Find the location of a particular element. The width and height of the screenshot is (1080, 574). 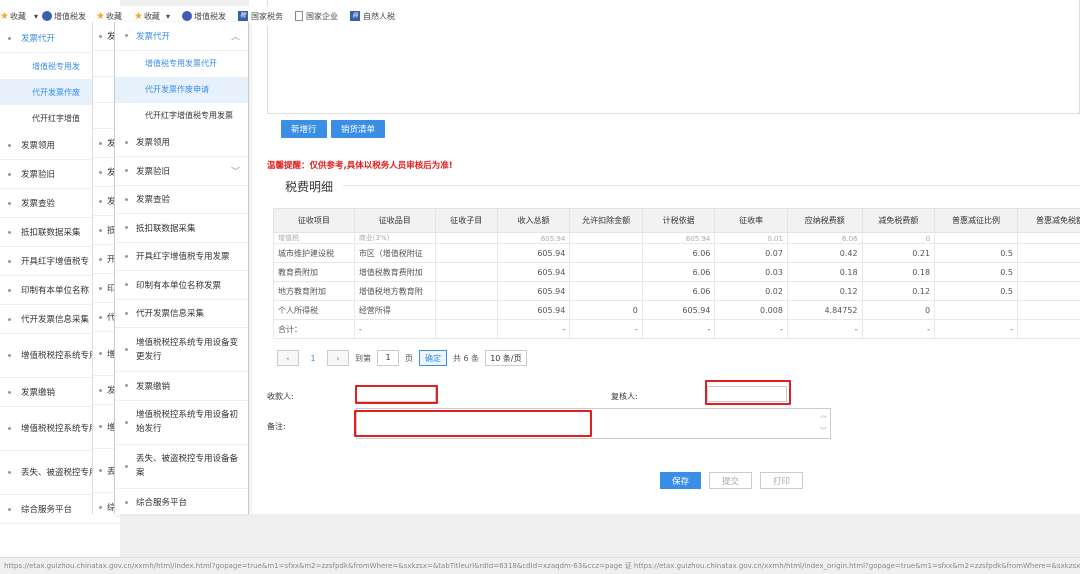

next-page-button: › is located at coordinates (338, 358).